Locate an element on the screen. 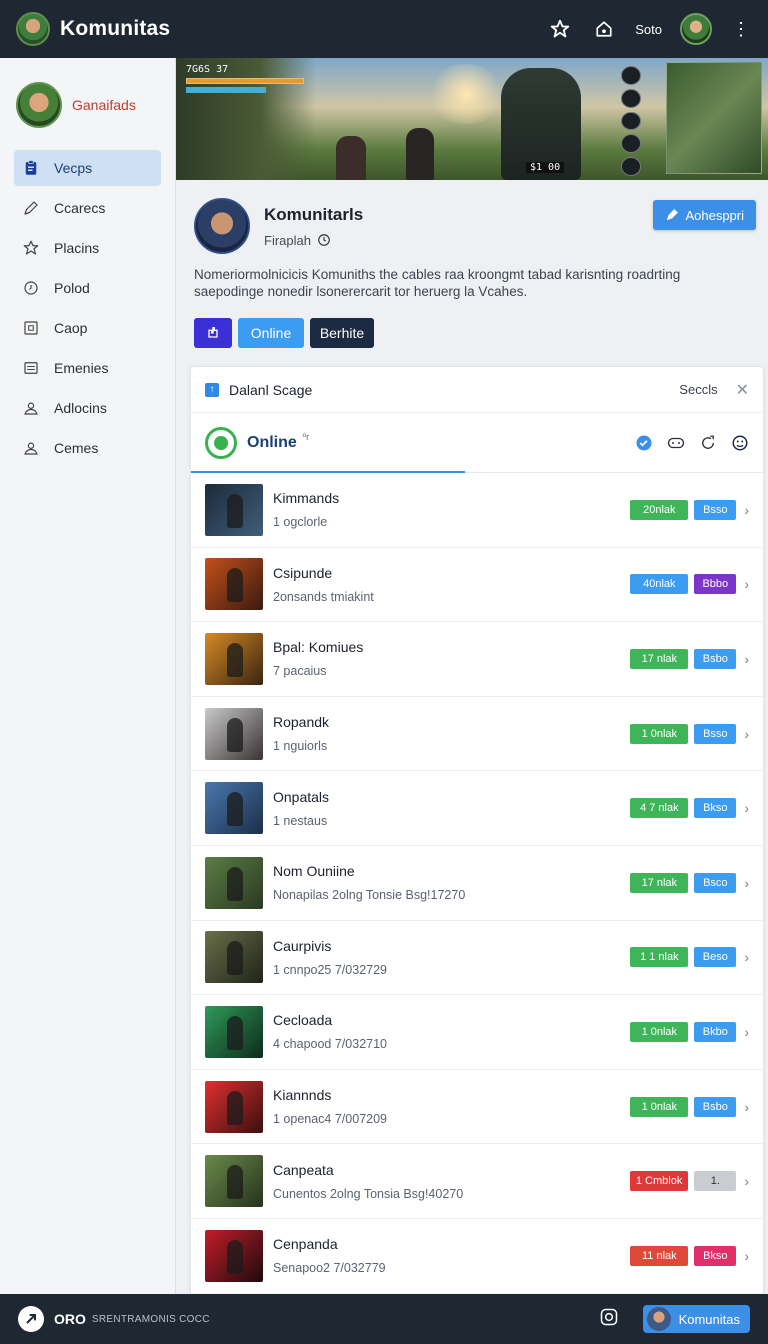 Image resolution: width=768 pixels, height=1344 pixels. join-button: Bbbo is located at coordinates (715, 584).